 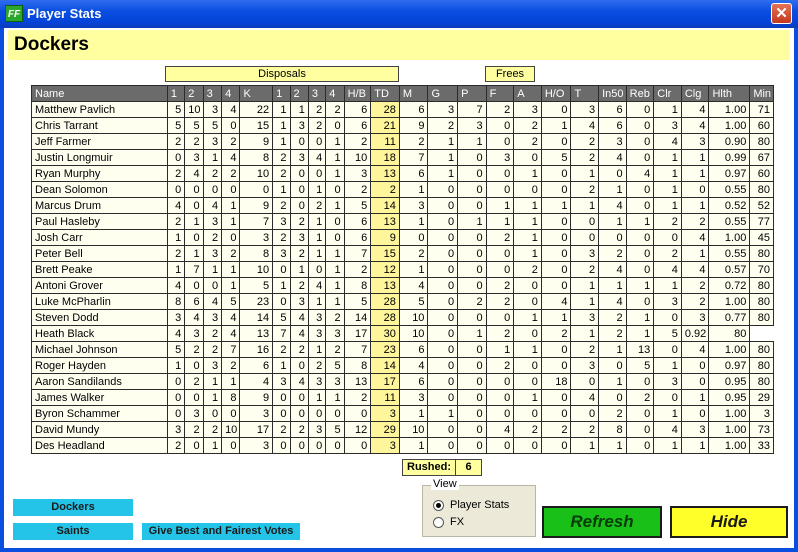 What do you see at coordinates (729, 522) in the screenshot?
I see `hide-button: Hide` at bounding box center [729, 522].